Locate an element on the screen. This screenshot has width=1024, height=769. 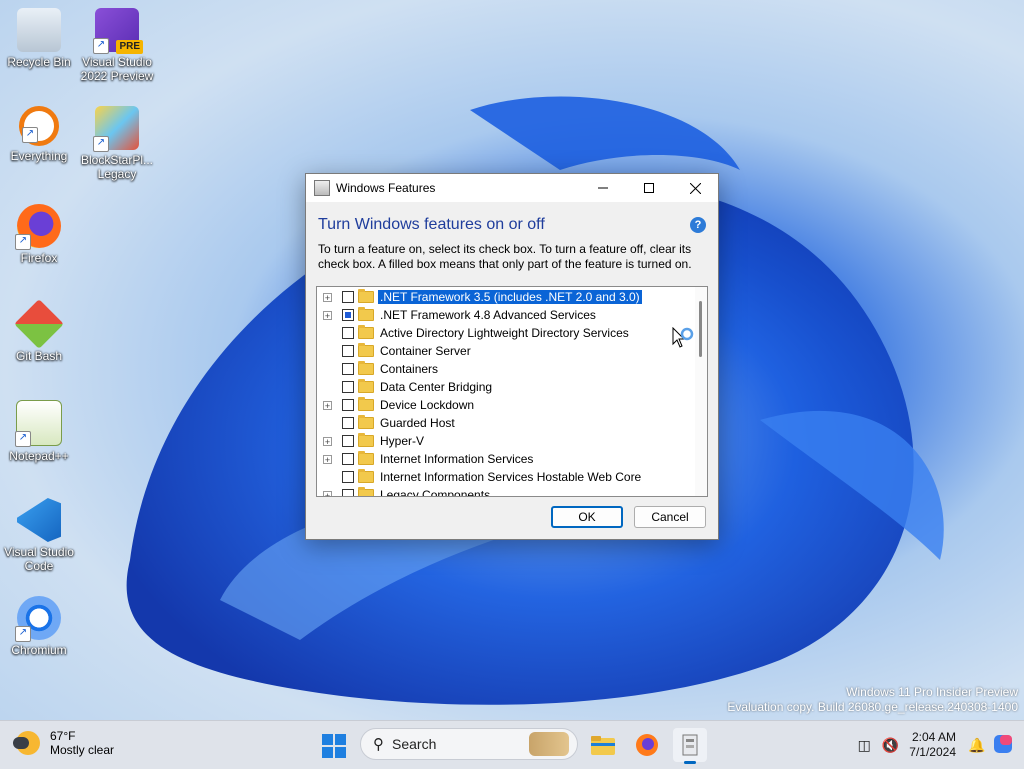
system-tray: ◫ 🔇 2:04 AM 7/1/2024 🔔 is located at coordinates (937, 745).